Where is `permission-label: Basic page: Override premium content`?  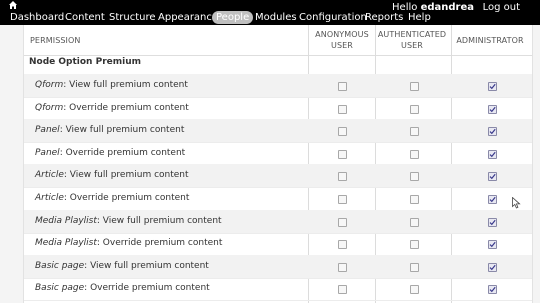 permission-label: Basic page: Override premium content is located at coordinates (122, 288).